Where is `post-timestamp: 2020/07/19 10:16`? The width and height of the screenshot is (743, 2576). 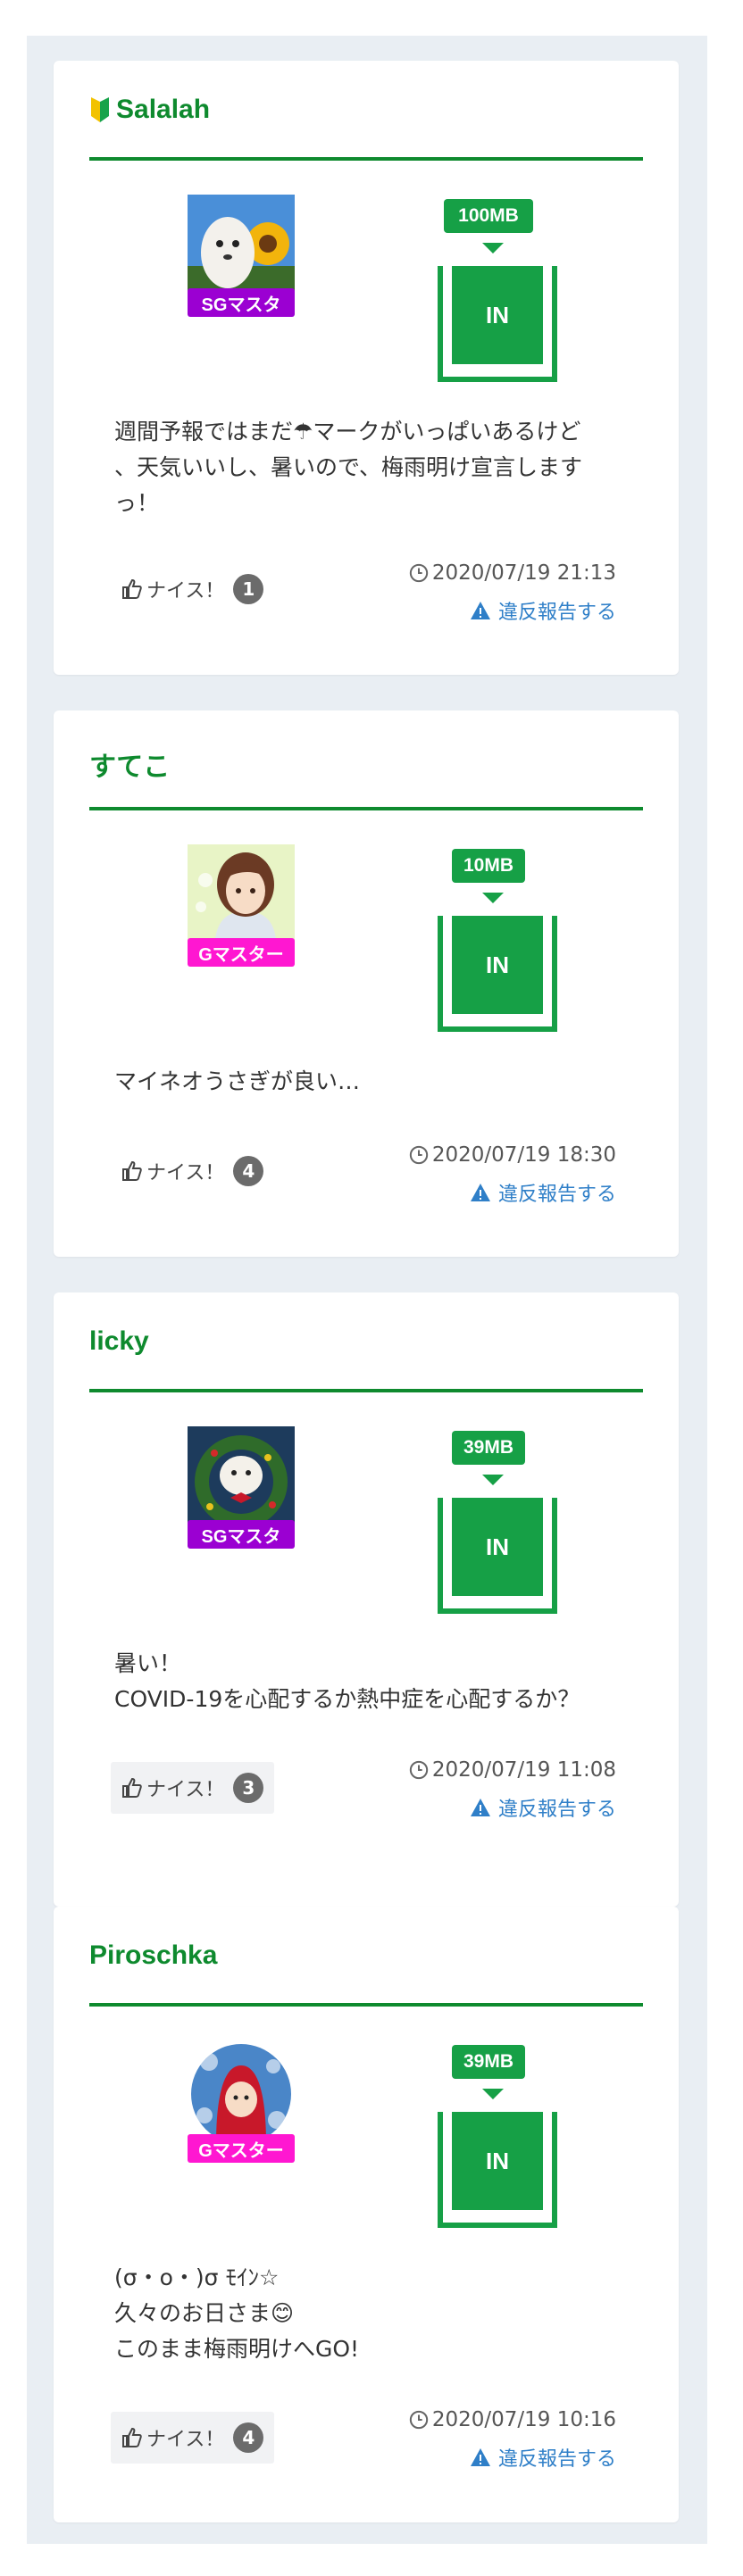
post-timestamp: 2020/07/19 10:16 is located at coordinates (512, 2419).